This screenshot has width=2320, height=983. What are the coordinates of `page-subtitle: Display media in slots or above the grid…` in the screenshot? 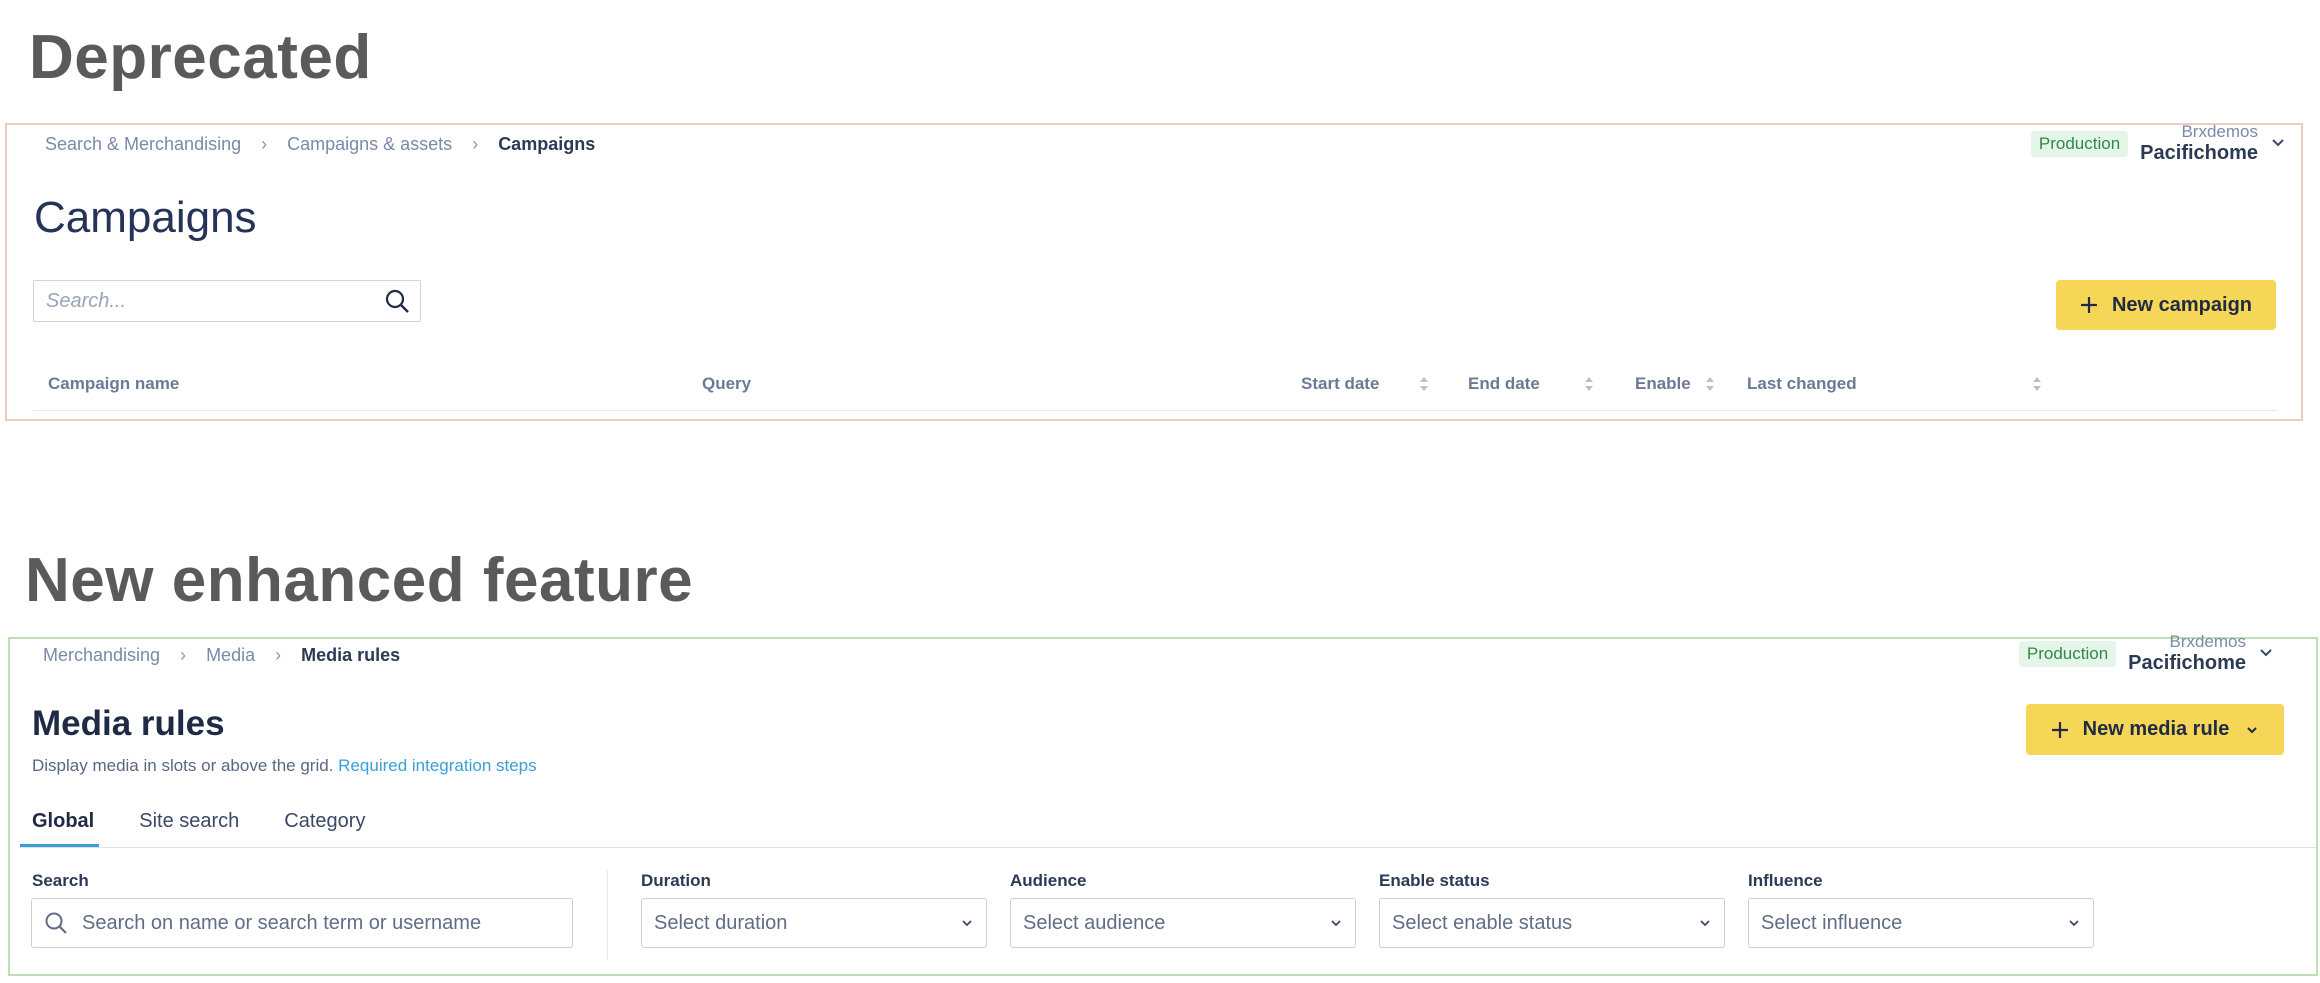 It's located at (284, 766).